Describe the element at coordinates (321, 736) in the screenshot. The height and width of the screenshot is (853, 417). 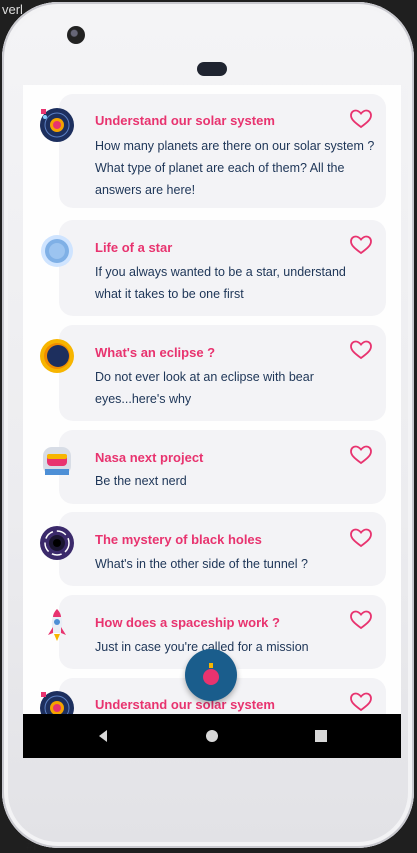
I see `recents-icon` at that location.